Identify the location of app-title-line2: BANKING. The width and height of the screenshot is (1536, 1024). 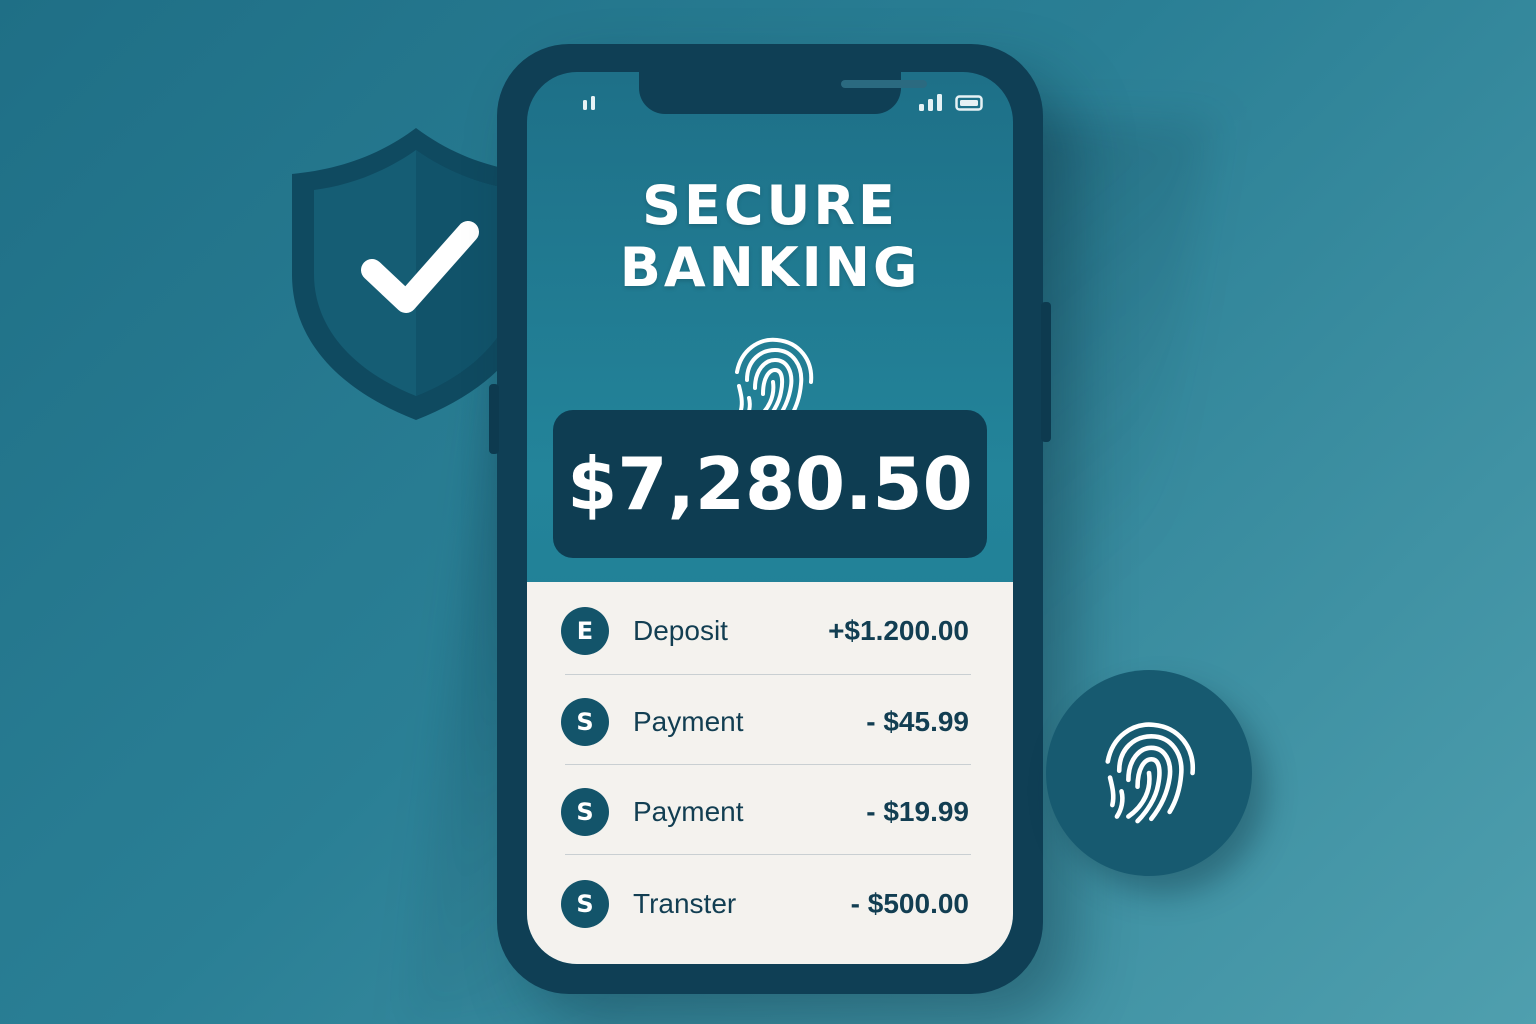
(770, 267).